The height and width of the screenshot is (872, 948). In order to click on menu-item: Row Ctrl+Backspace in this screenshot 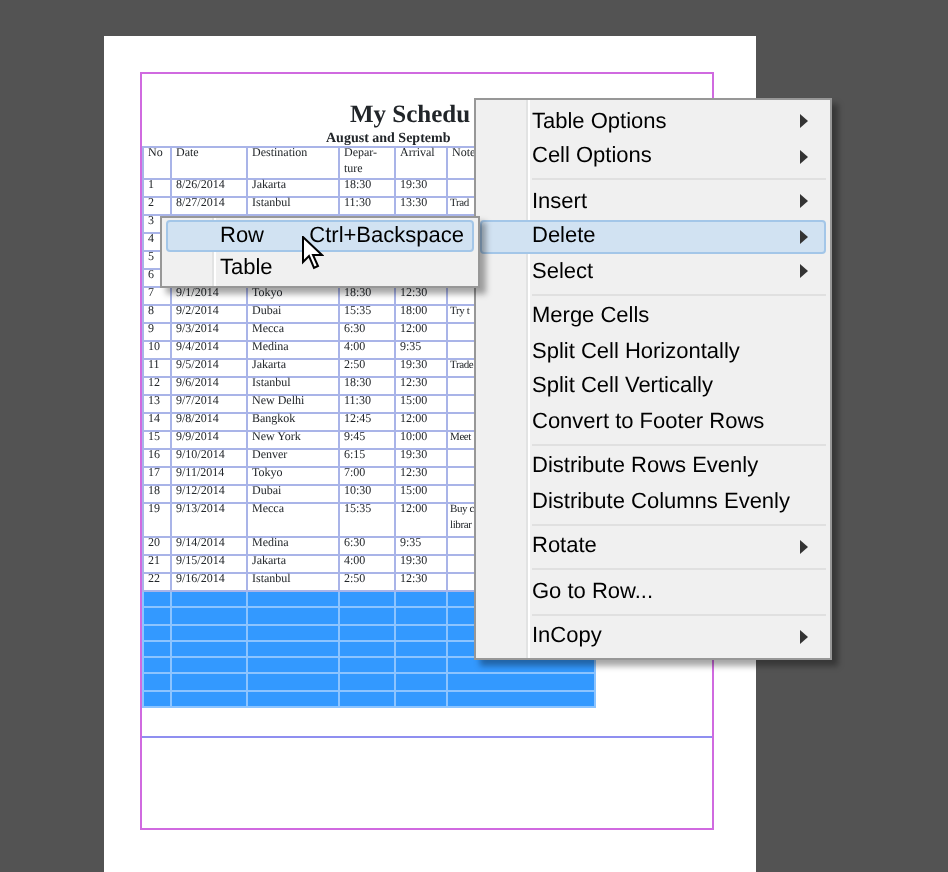, I will do `click(320, 236)`.